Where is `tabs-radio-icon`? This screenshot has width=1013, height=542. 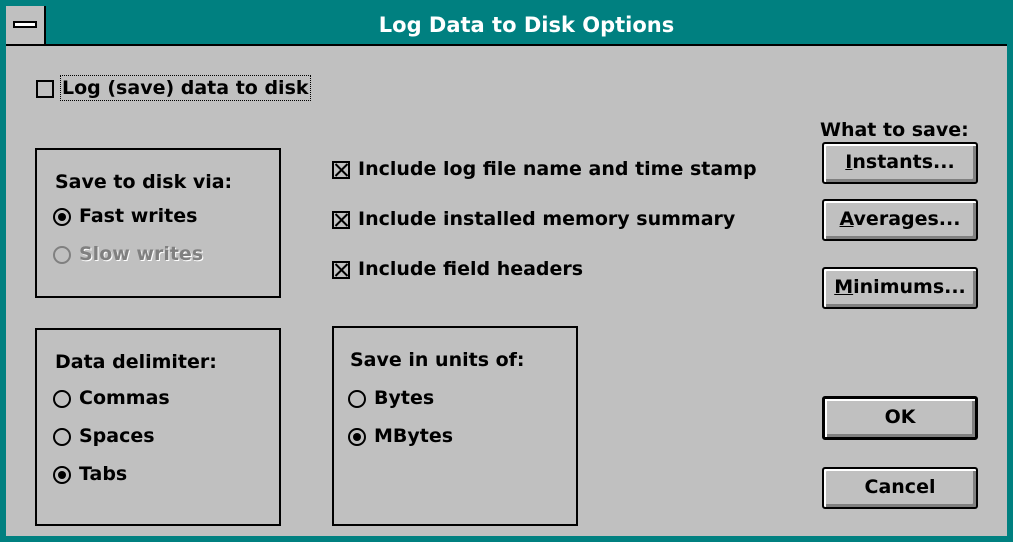
tabs-radio-icon is located at coordinates (62, 474).